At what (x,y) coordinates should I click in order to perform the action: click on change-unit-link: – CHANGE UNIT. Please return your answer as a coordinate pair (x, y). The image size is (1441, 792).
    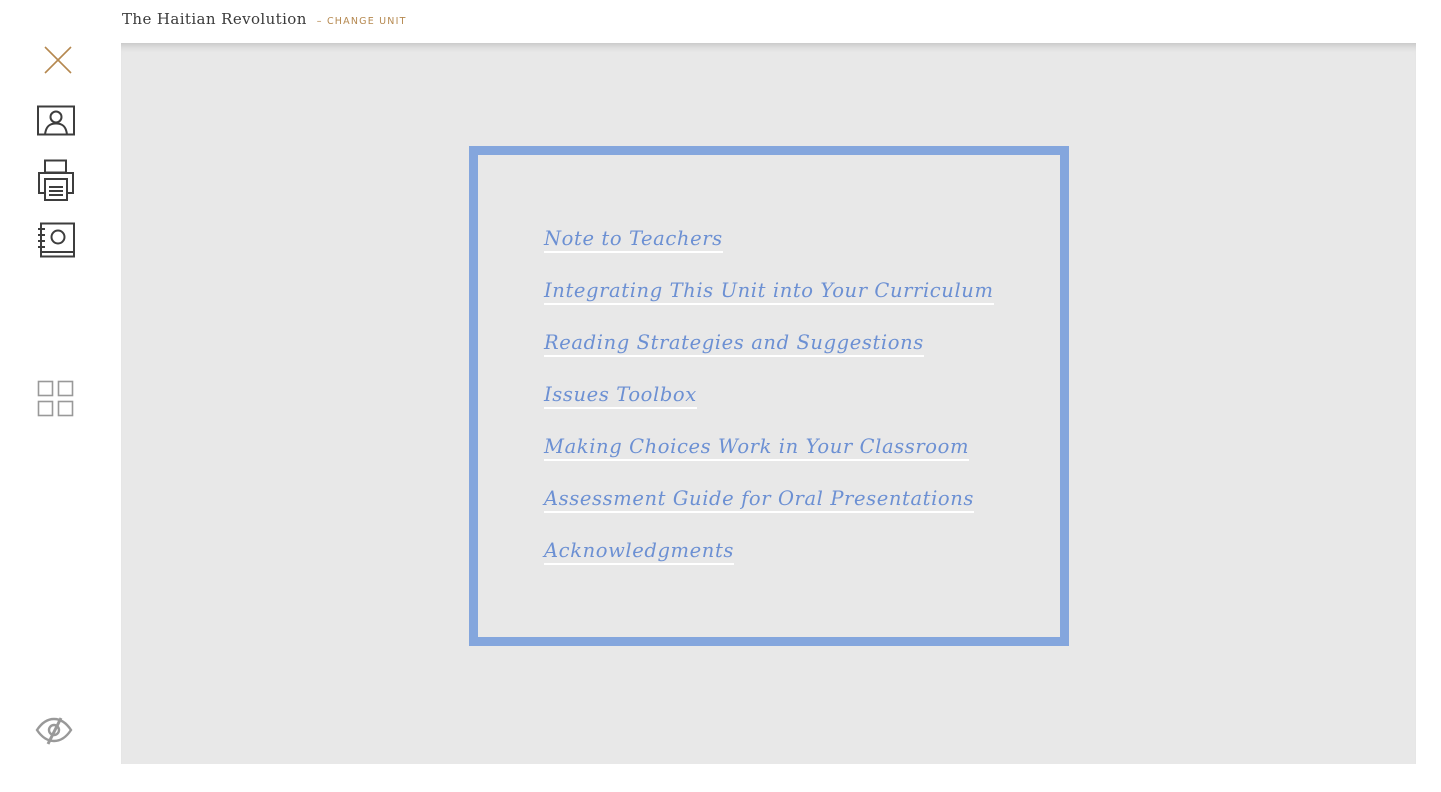
    Looking at the image, I should click on (362, 21).